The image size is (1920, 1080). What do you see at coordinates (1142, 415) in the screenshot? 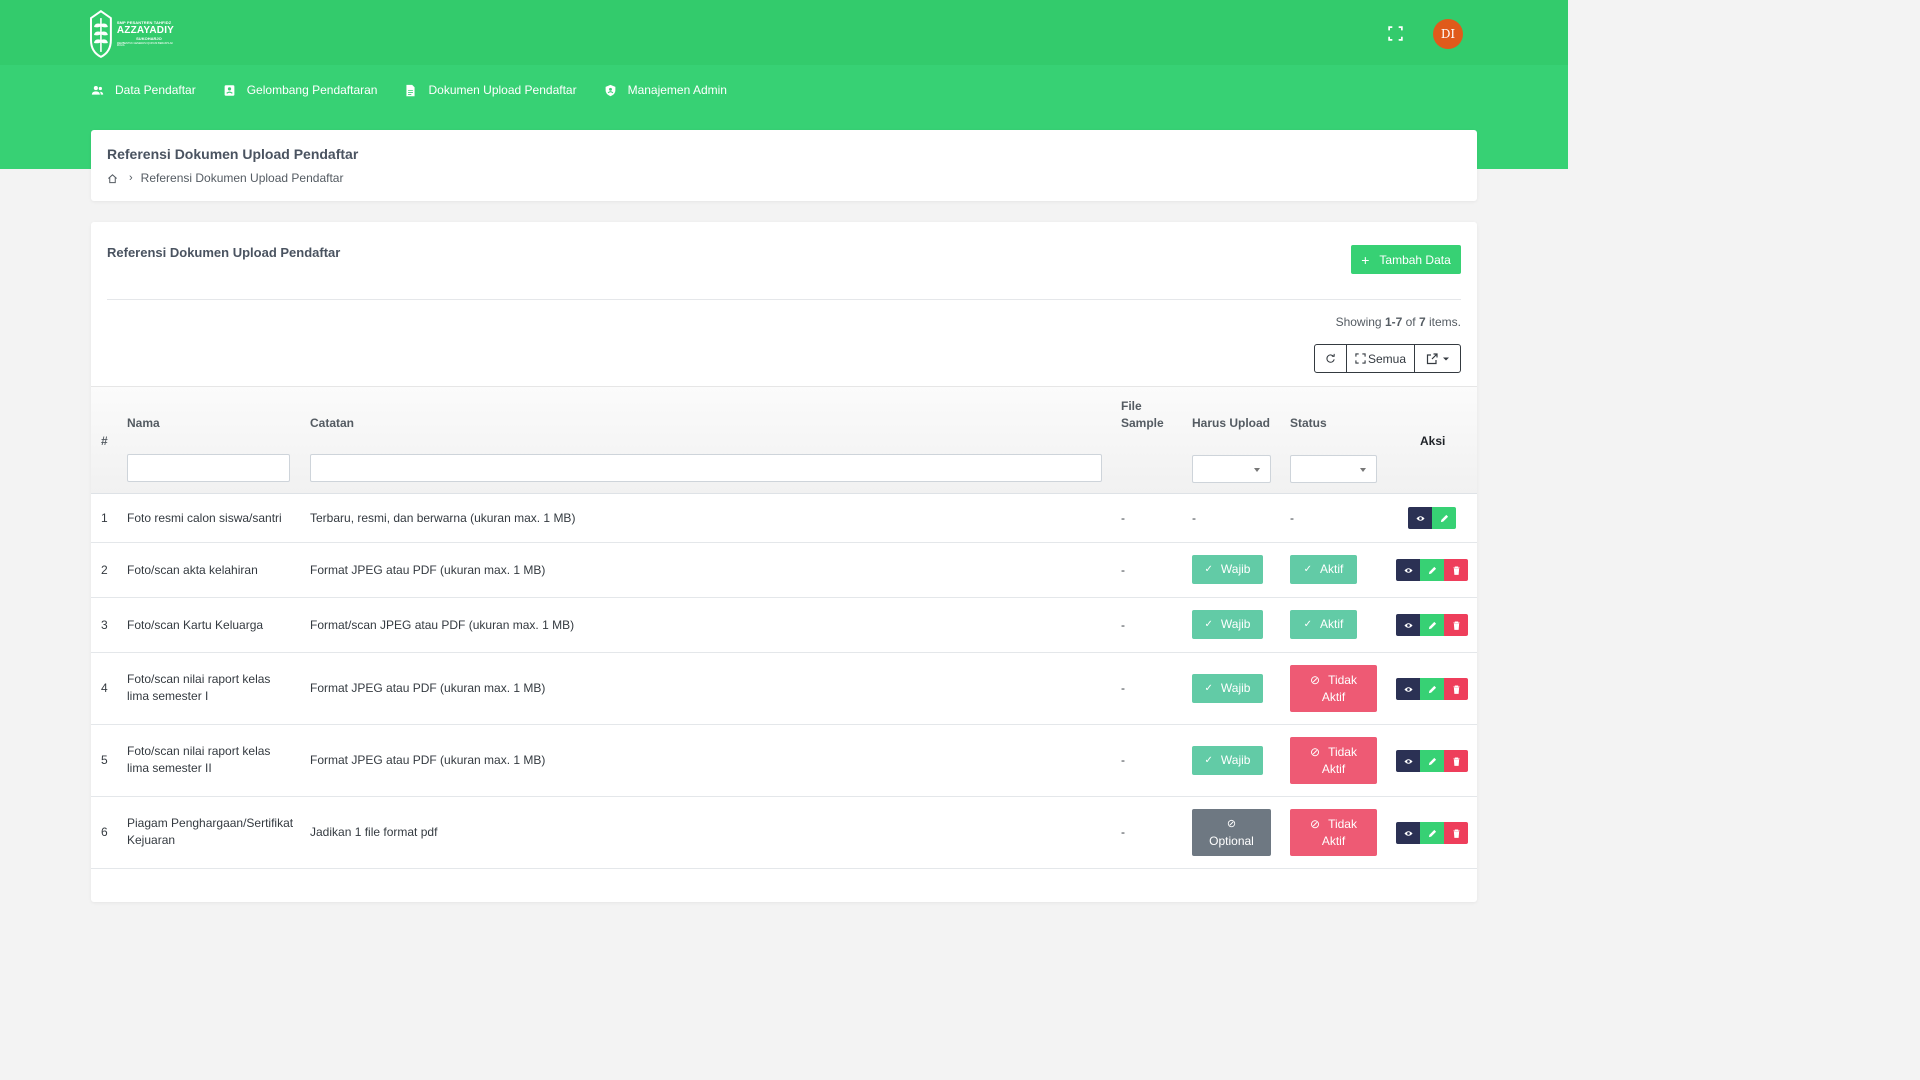
I see `column-header-file-sample: File Sample` at bounding box center [1142, 415].